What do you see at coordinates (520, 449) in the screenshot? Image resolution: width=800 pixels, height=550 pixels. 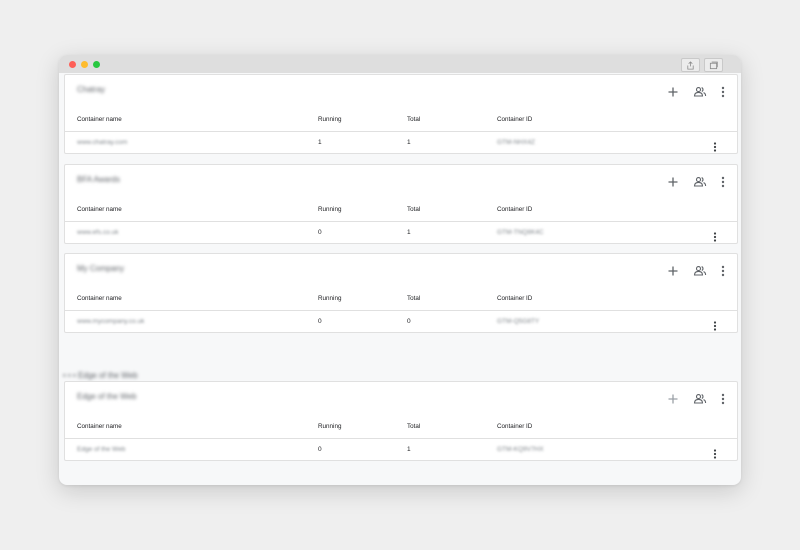 I see `container-id: GTM-KQ9V7HX` at bounding box center [520, 449].